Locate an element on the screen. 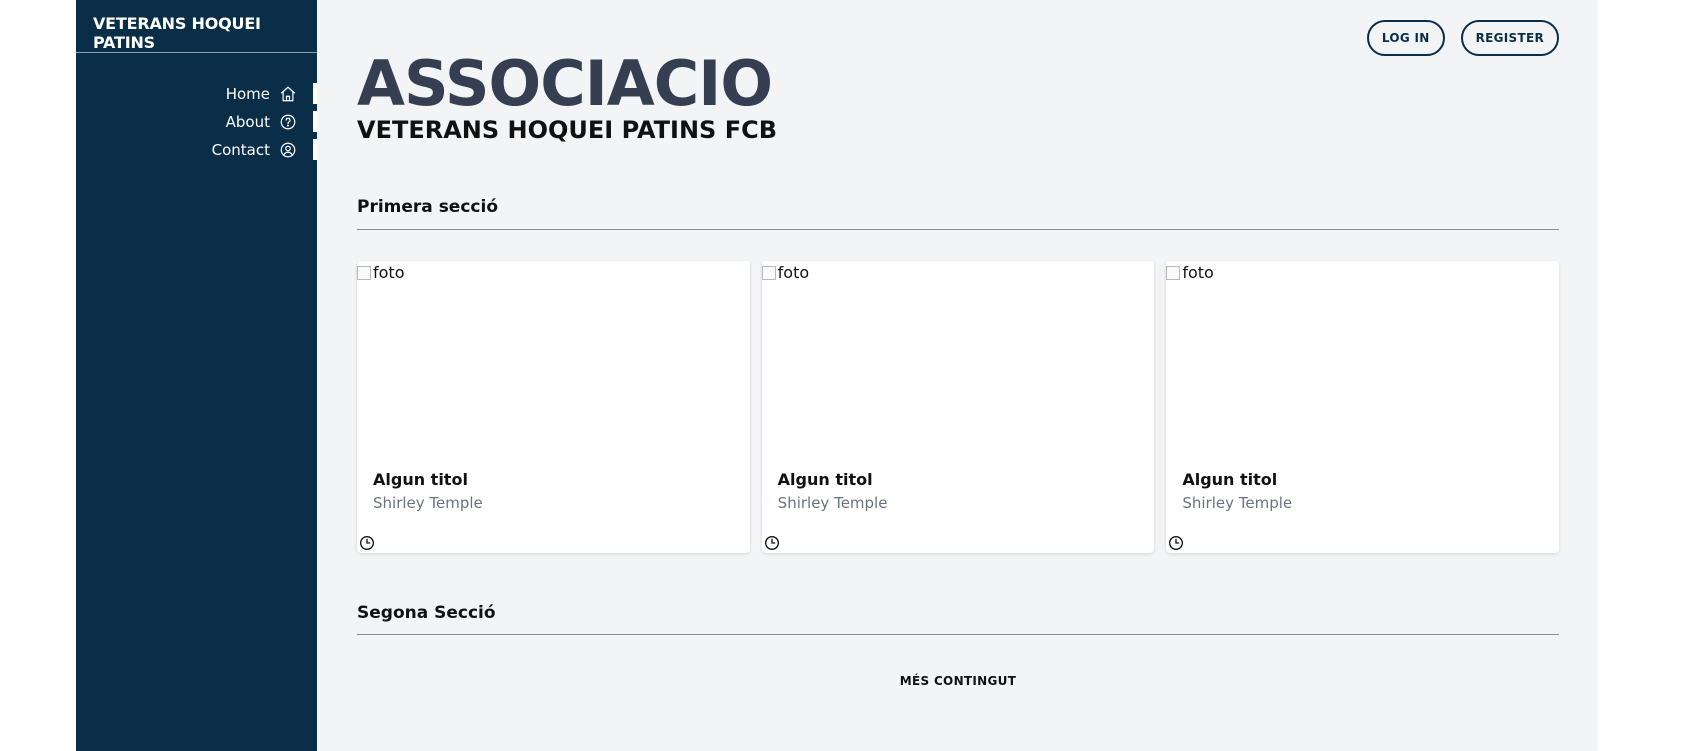 Image resolution: width=1706 pixels, height=751 pixels. login-button: LOG IN is located at coordinates (1405, 38).